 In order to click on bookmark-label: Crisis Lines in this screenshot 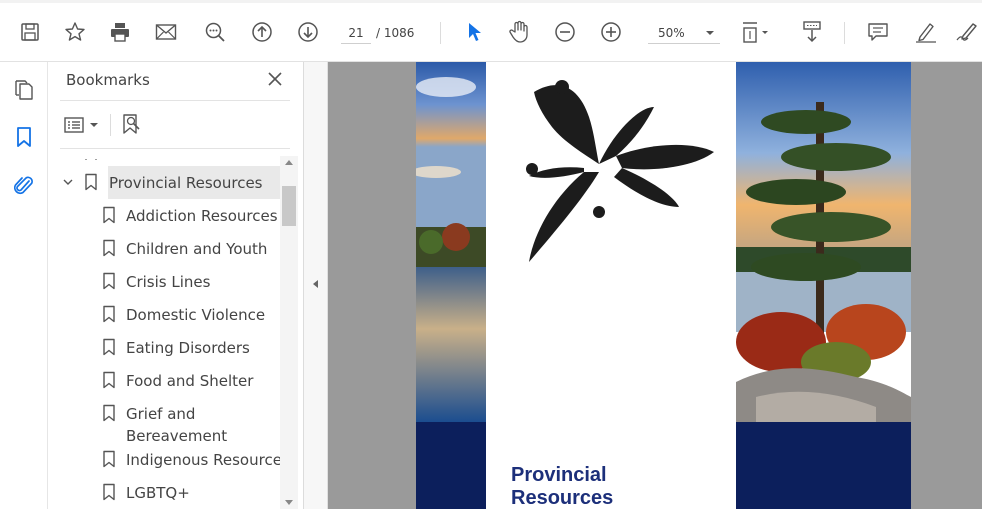, I will do `click(168, 282)`.